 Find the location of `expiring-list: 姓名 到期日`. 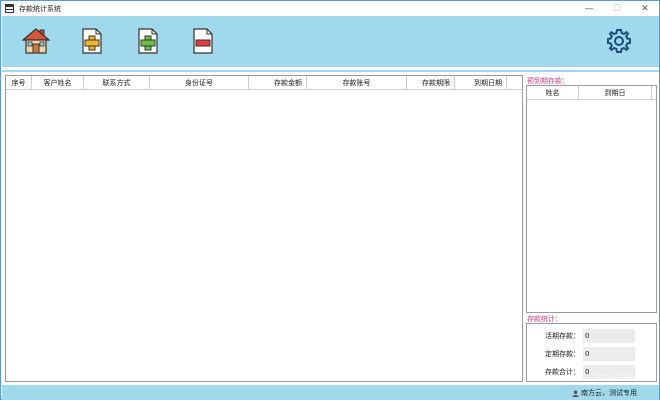

expiring-list: 姓名 到期日 is located at coordinates (591, 199).